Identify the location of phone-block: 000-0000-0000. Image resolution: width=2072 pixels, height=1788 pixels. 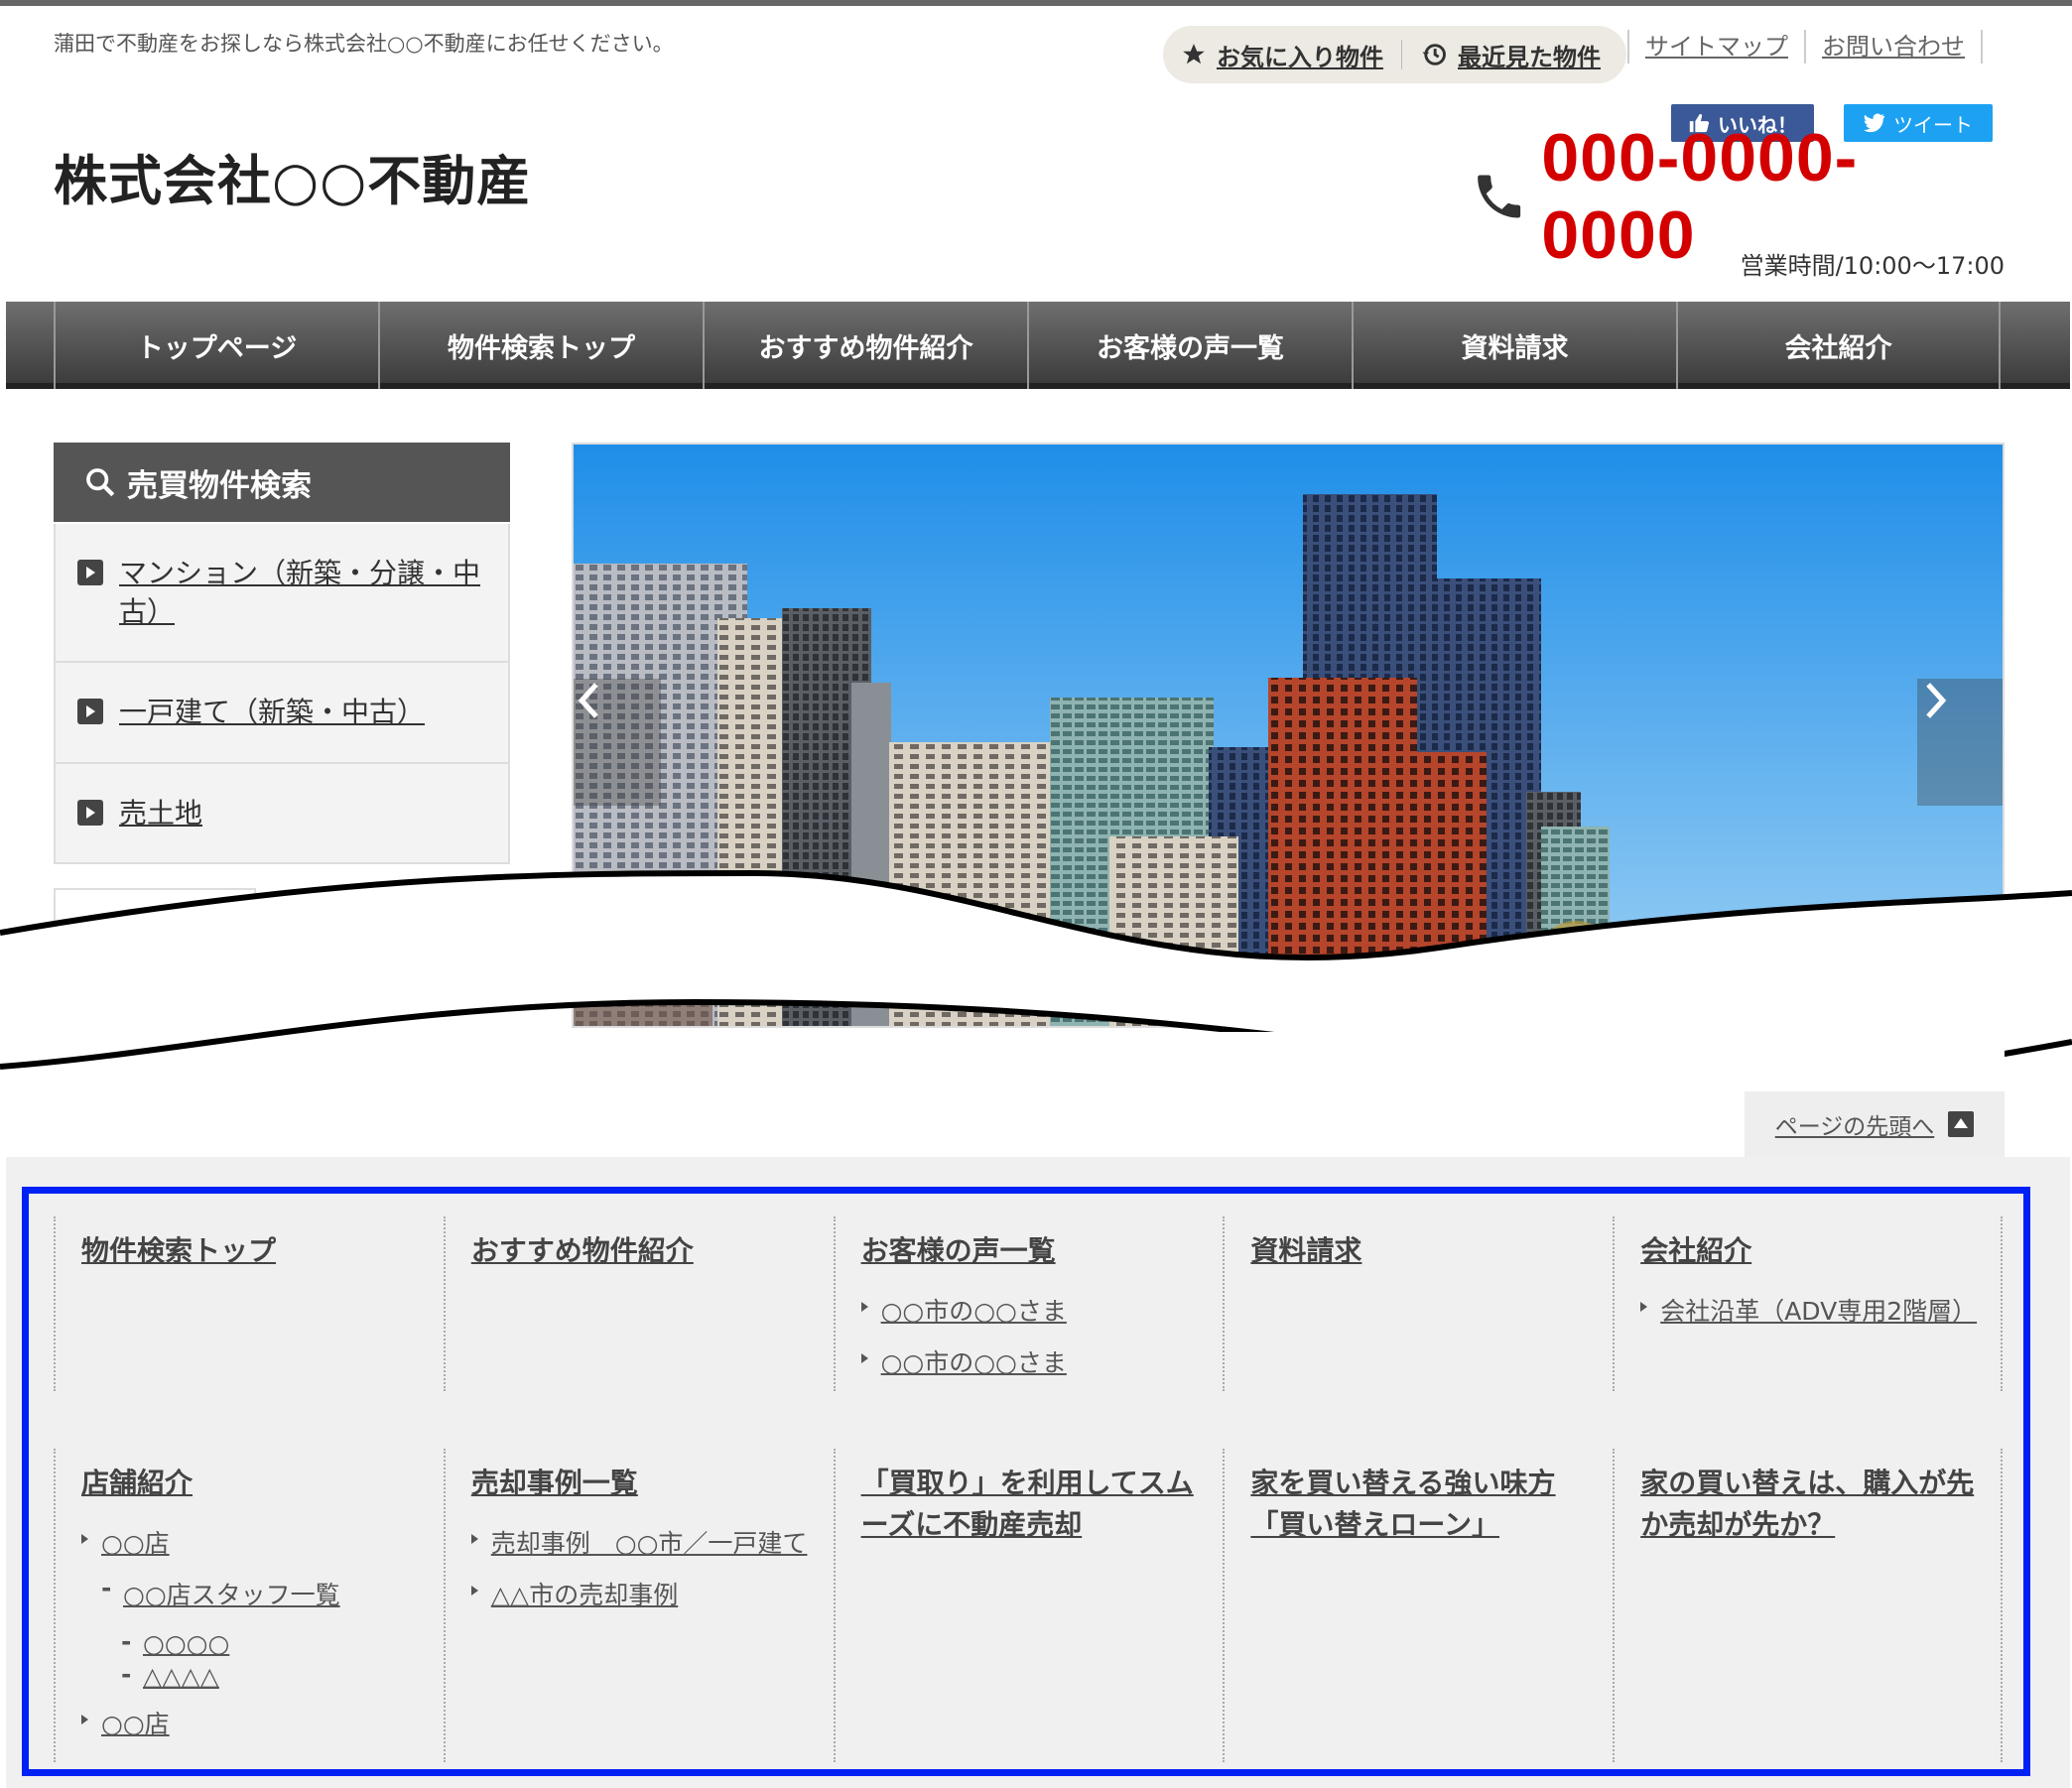
(1739, 196).